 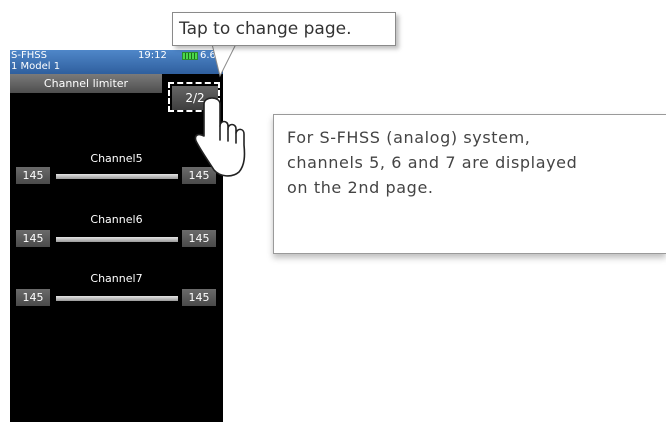 I want to click on status-bar: S-FHSS 19:12 6.6V 1 Model 1, so click(x=116, y=62).